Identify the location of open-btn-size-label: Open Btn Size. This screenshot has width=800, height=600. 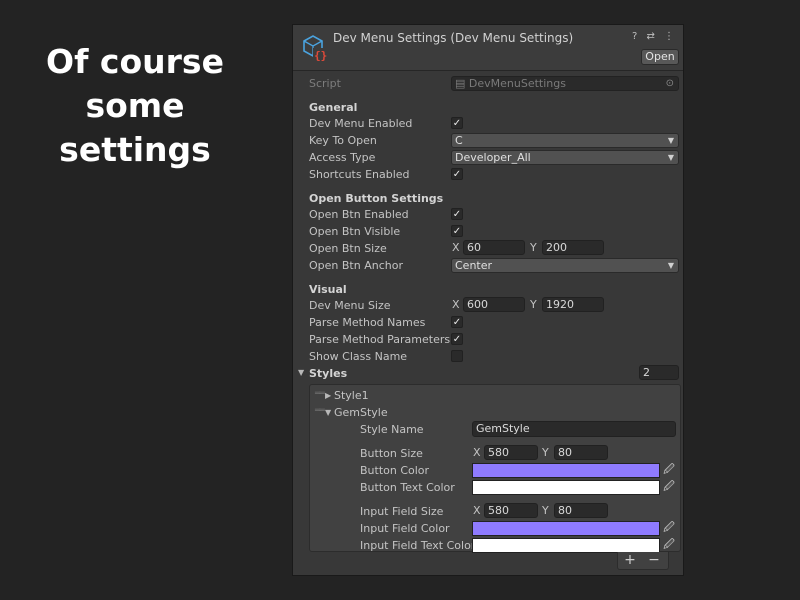
(348, 248).